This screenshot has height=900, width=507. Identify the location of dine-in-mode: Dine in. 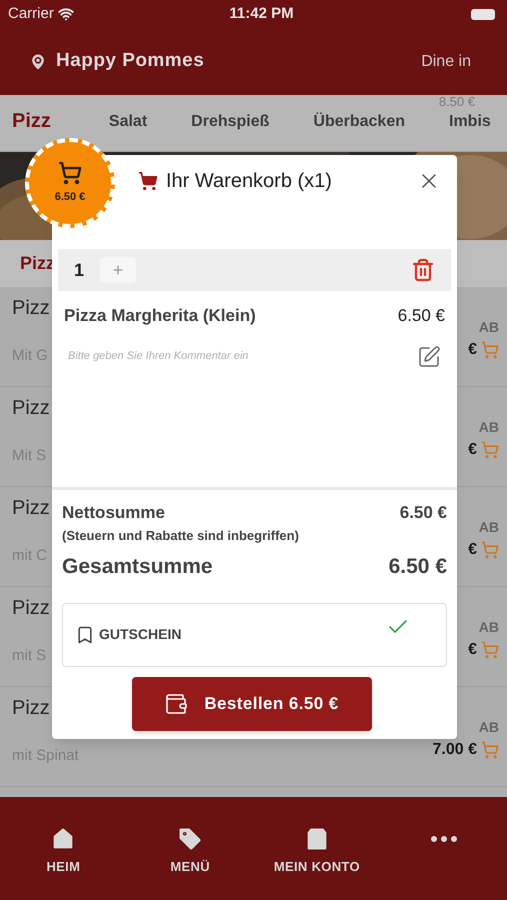
(446, 62).